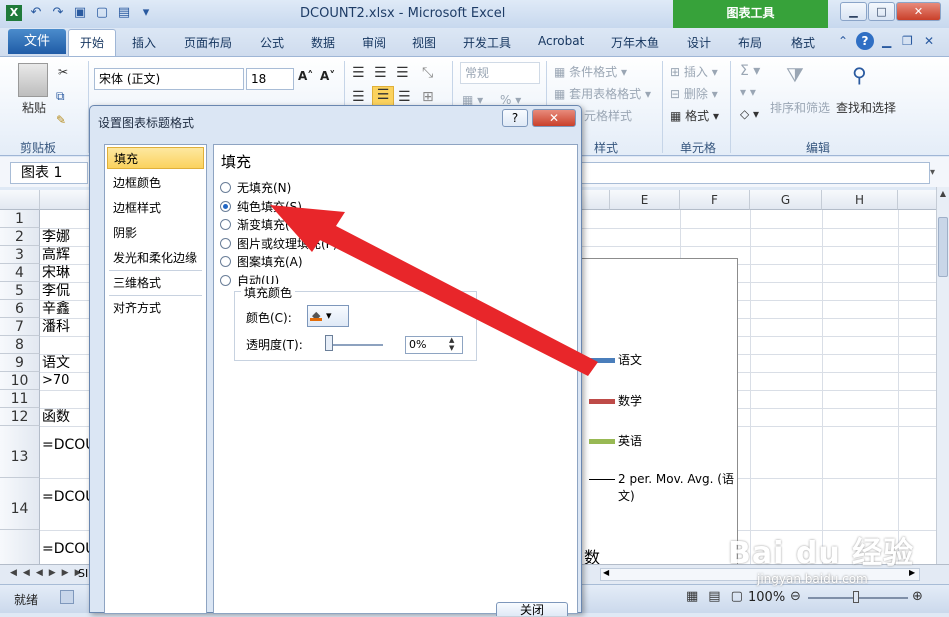 The width and height of the screenshot is (949, 617). What do you see at coordinates (866, 107) in the screenshot?
I see `find-select-button: 查找和选择` at bounding box center [866, 107].